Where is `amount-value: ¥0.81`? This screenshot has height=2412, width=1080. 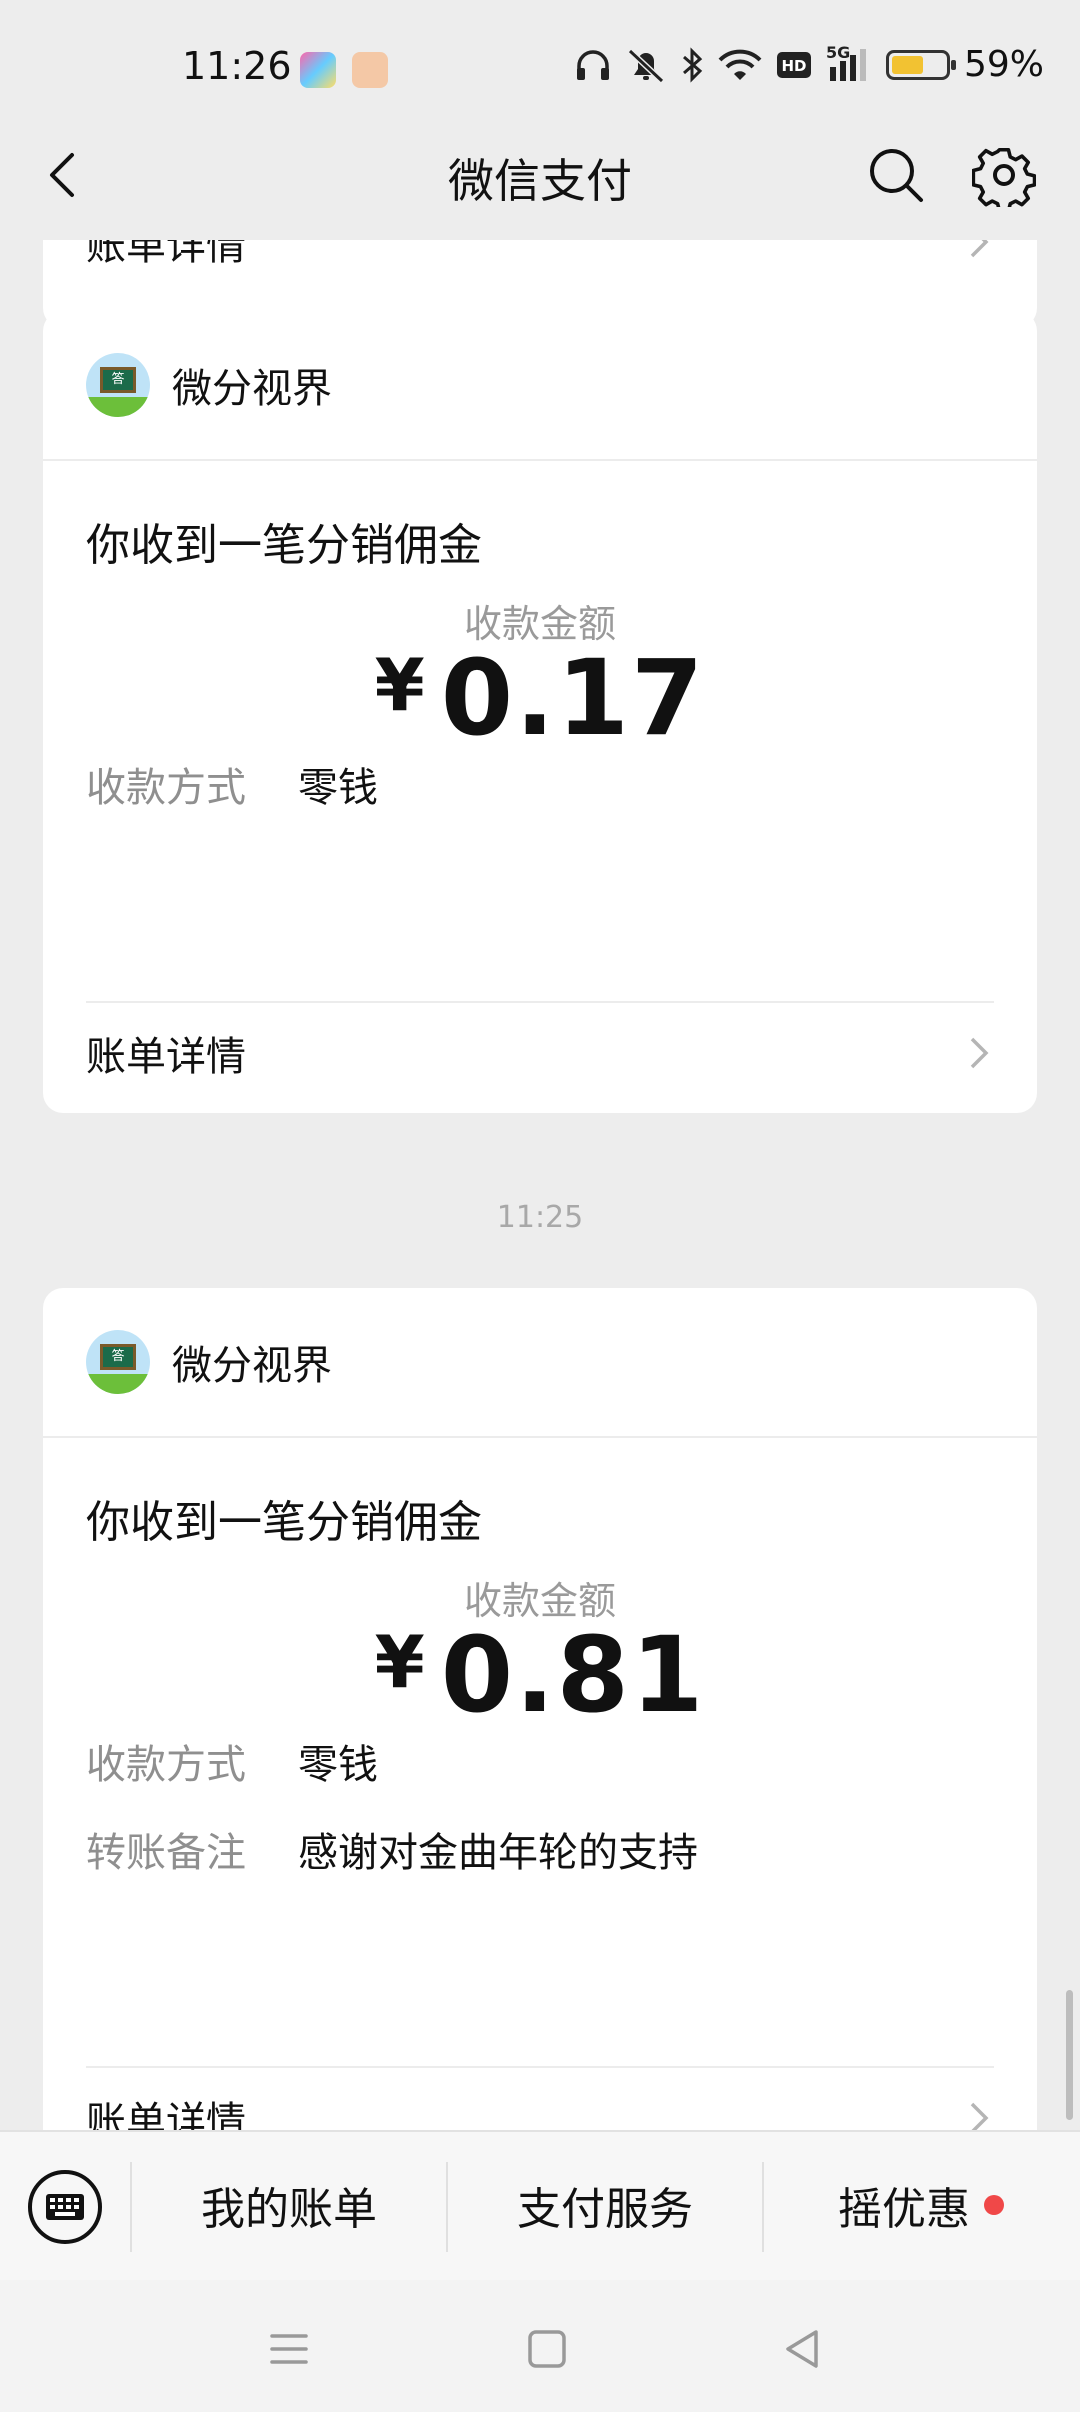
amount-value: ¥0.81 is located at coordinates (540, 1675).